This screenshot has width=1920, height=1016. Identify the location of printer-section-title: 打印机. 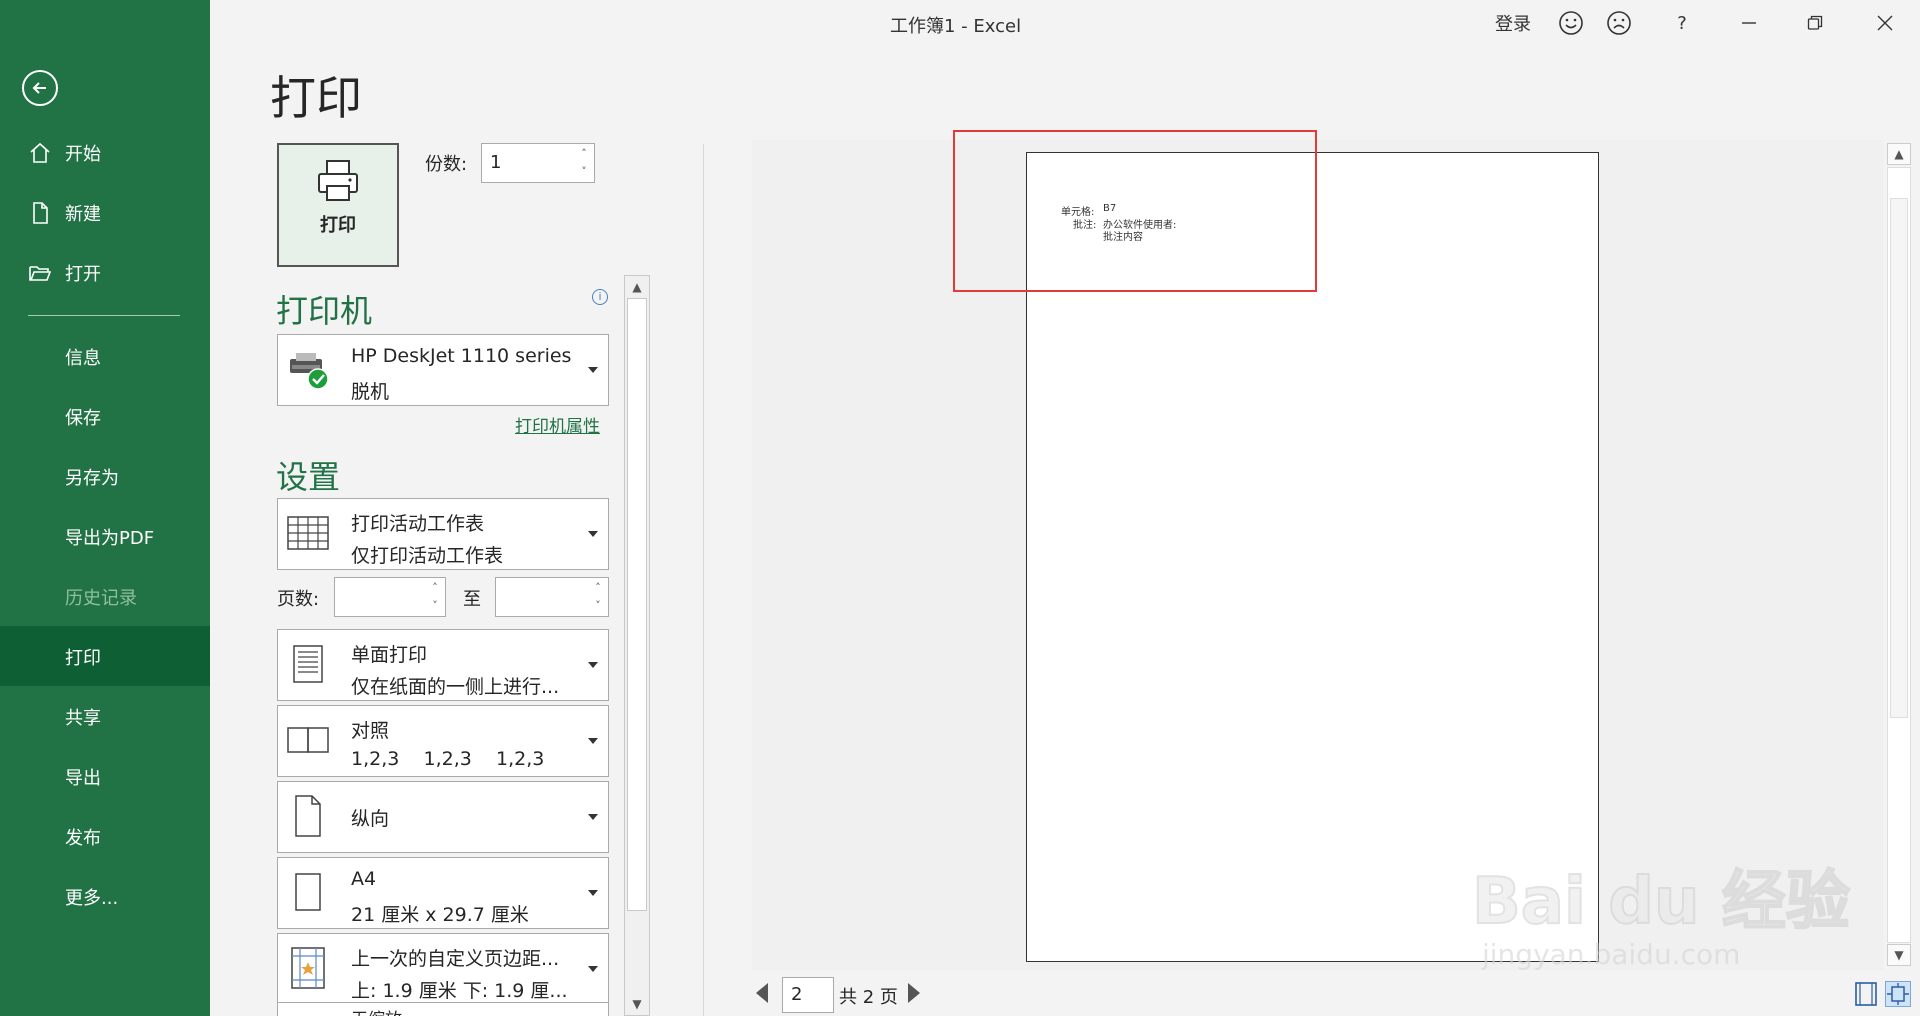
(324, 311).